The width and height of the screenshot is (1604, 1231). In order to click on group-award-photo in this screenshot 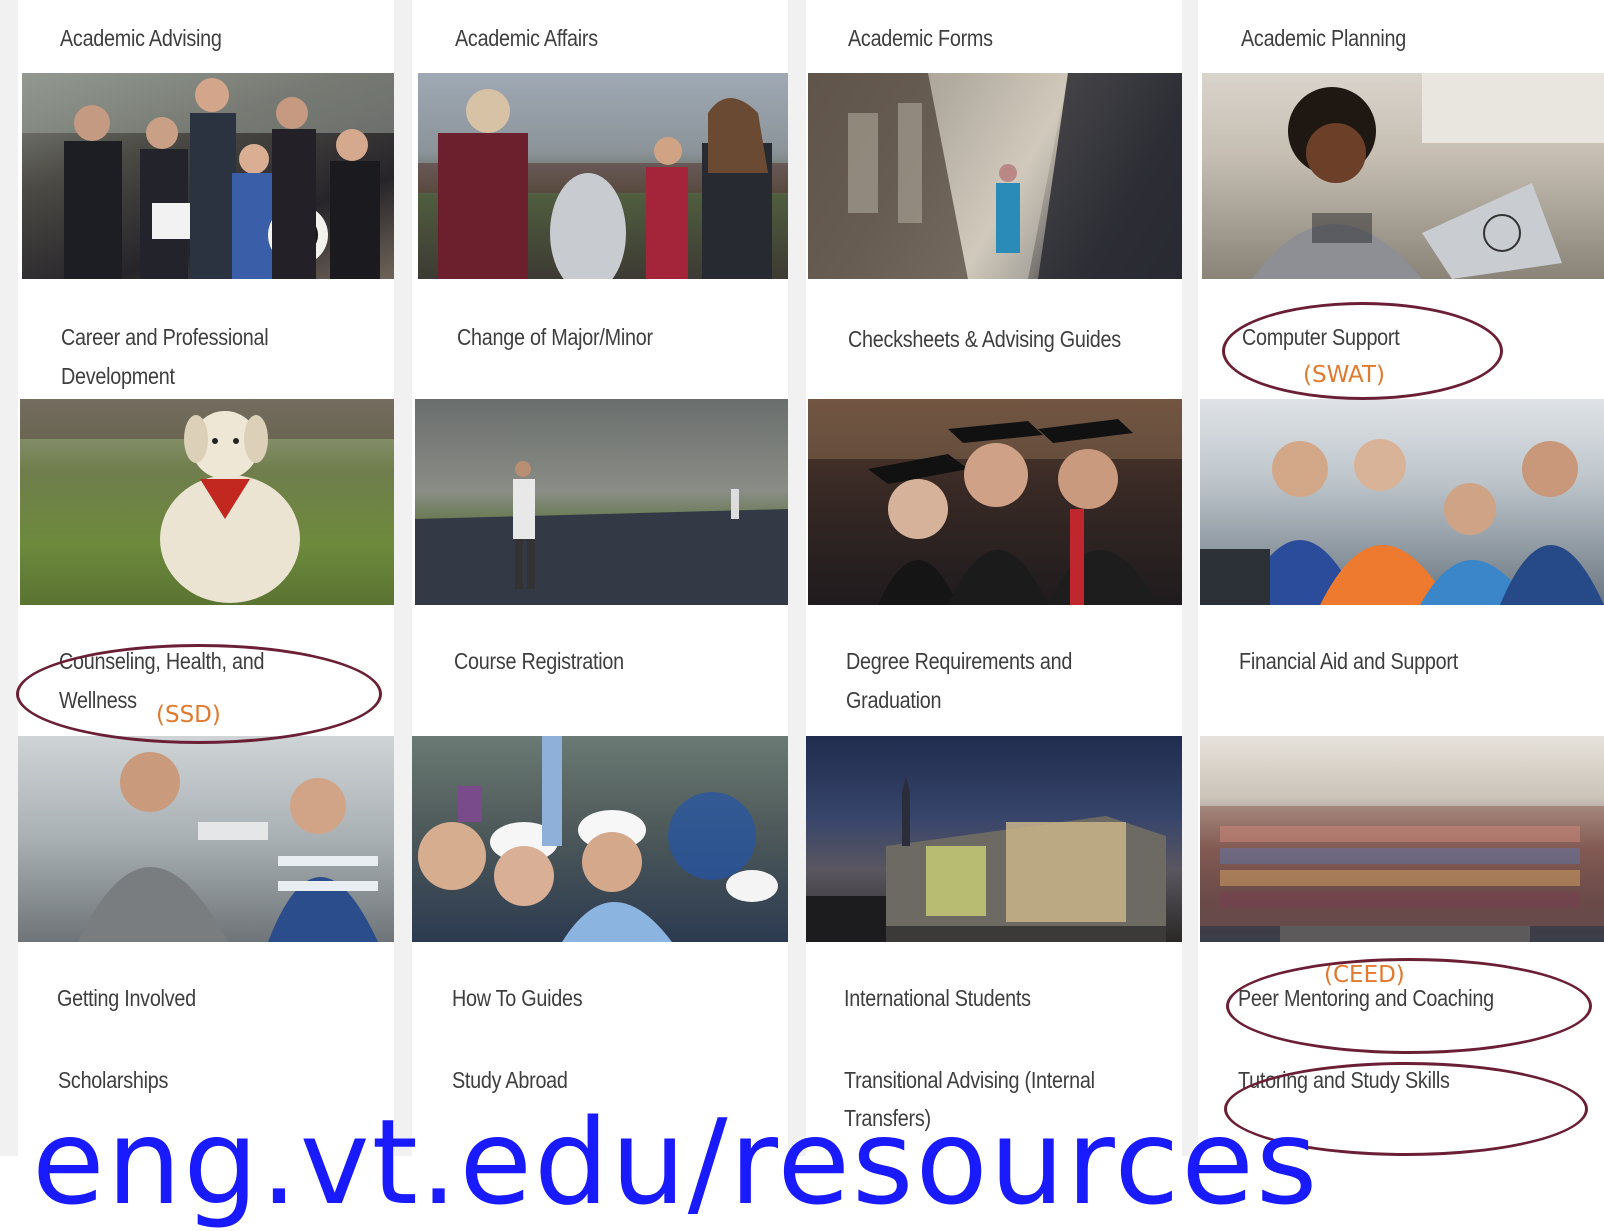, I will do `click(208, 176)`.